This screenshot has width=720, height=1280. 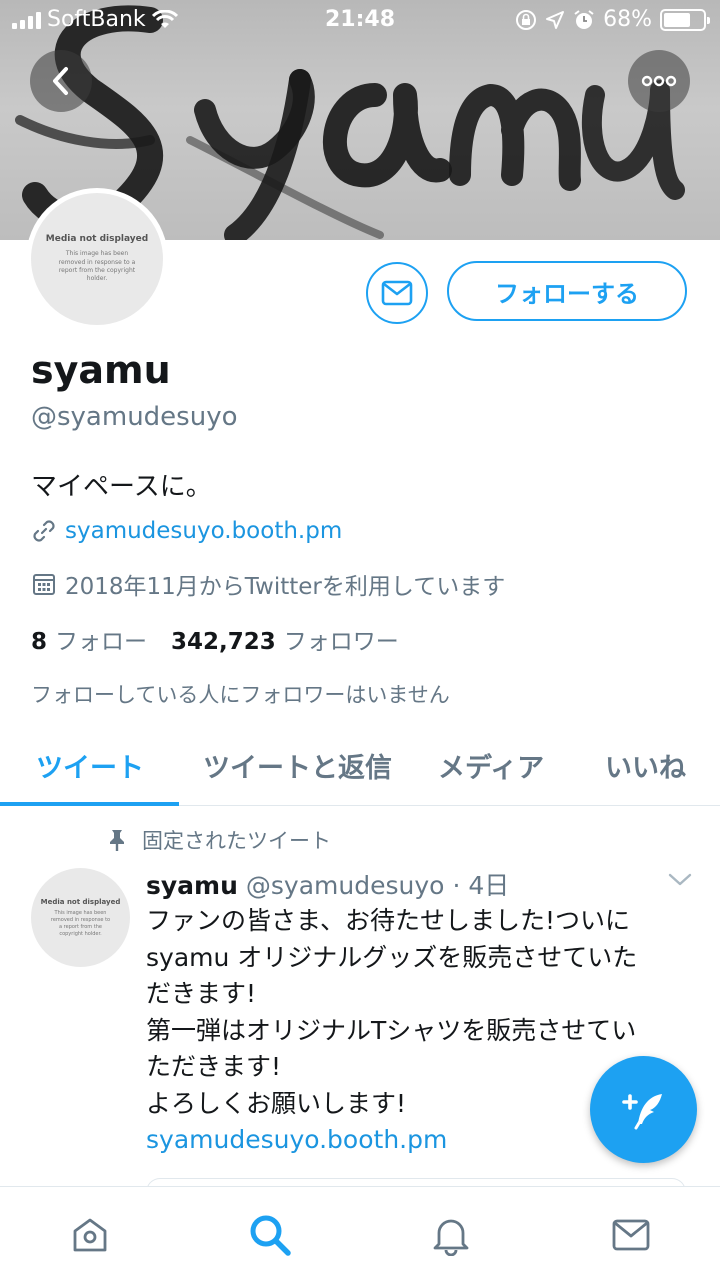 I want to click on tab-likes: いいね, so click(x=645, y=765).